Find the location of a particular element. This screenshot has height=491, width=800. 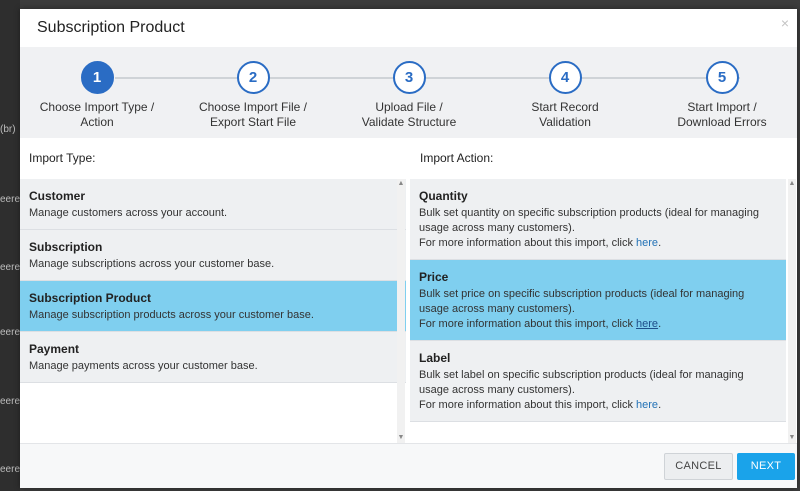

step-number: 3 is located at coordinates (409, 77).